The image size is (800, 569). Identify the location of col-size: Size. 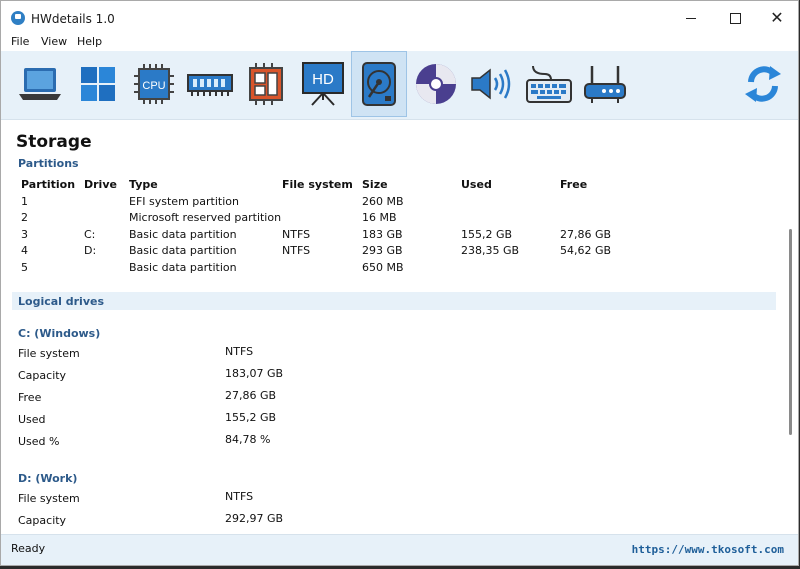
(375, 184).